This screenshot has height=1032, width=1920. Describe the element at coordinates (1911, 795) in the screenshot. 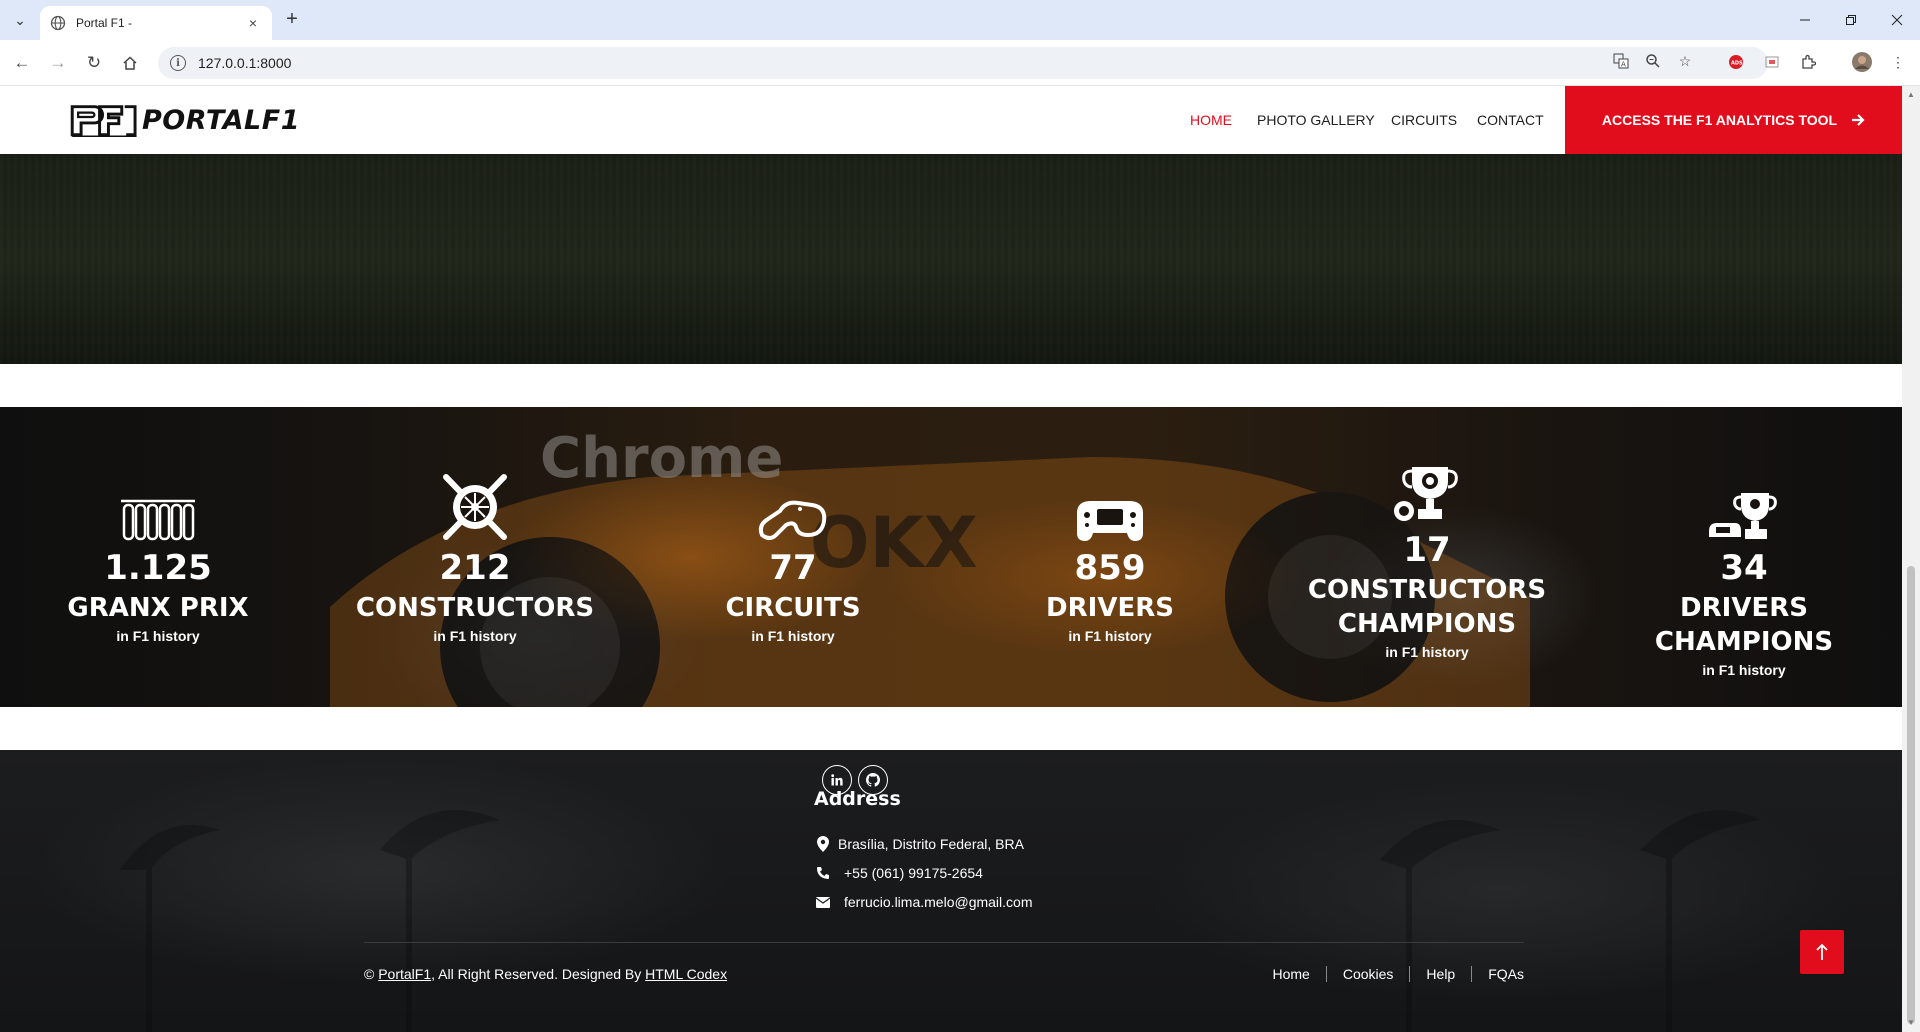

I see `scrollbar-thumb` at that location.